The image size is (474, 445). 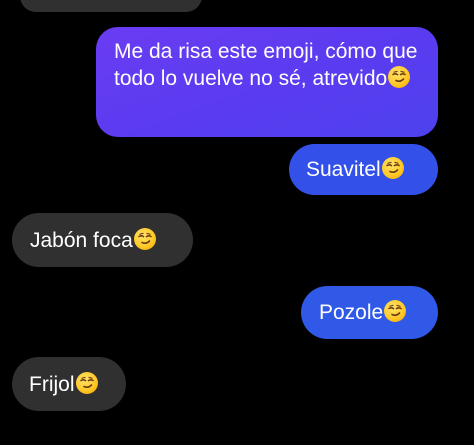 I want to click on message-text: Suavitel, so click(x=343, y=169).